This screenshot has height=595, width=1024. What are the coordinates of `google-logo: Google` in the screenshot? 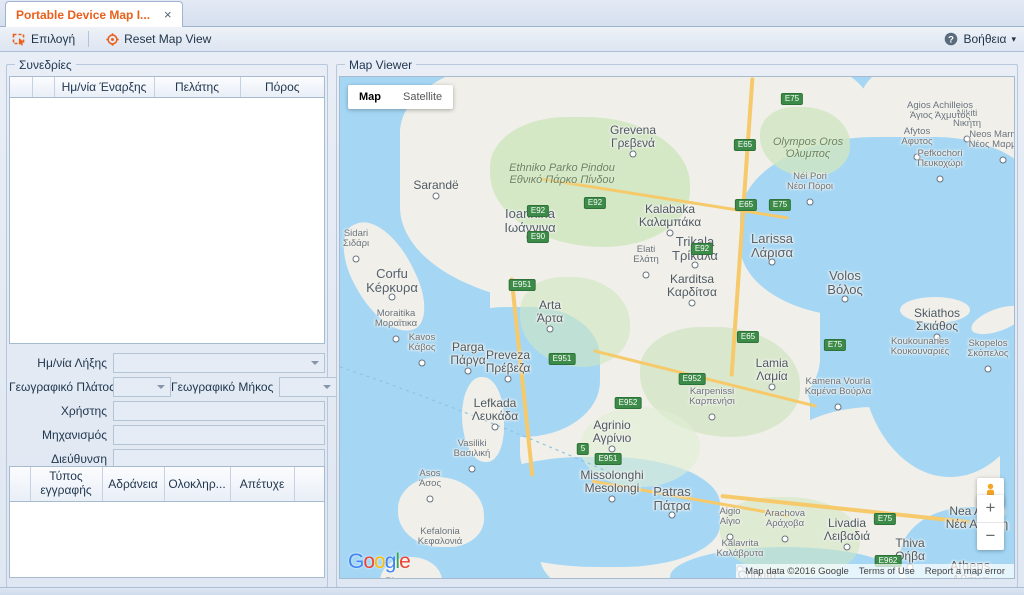 It's located at (379, 562).